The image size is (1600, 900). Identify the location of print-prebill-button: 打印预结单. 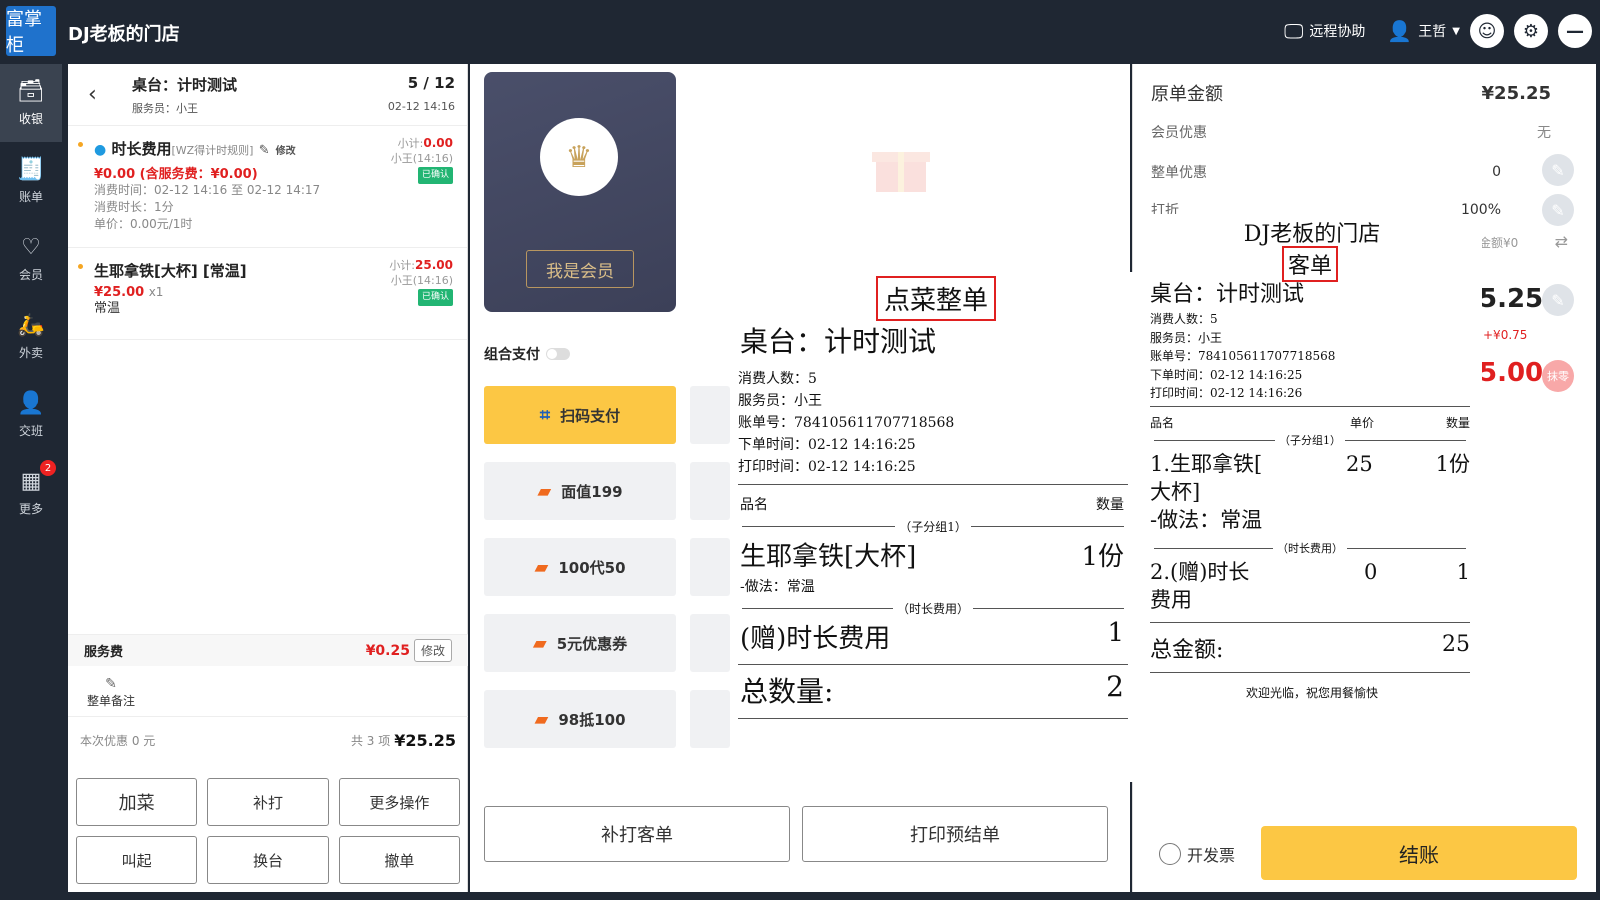
(955, 834).